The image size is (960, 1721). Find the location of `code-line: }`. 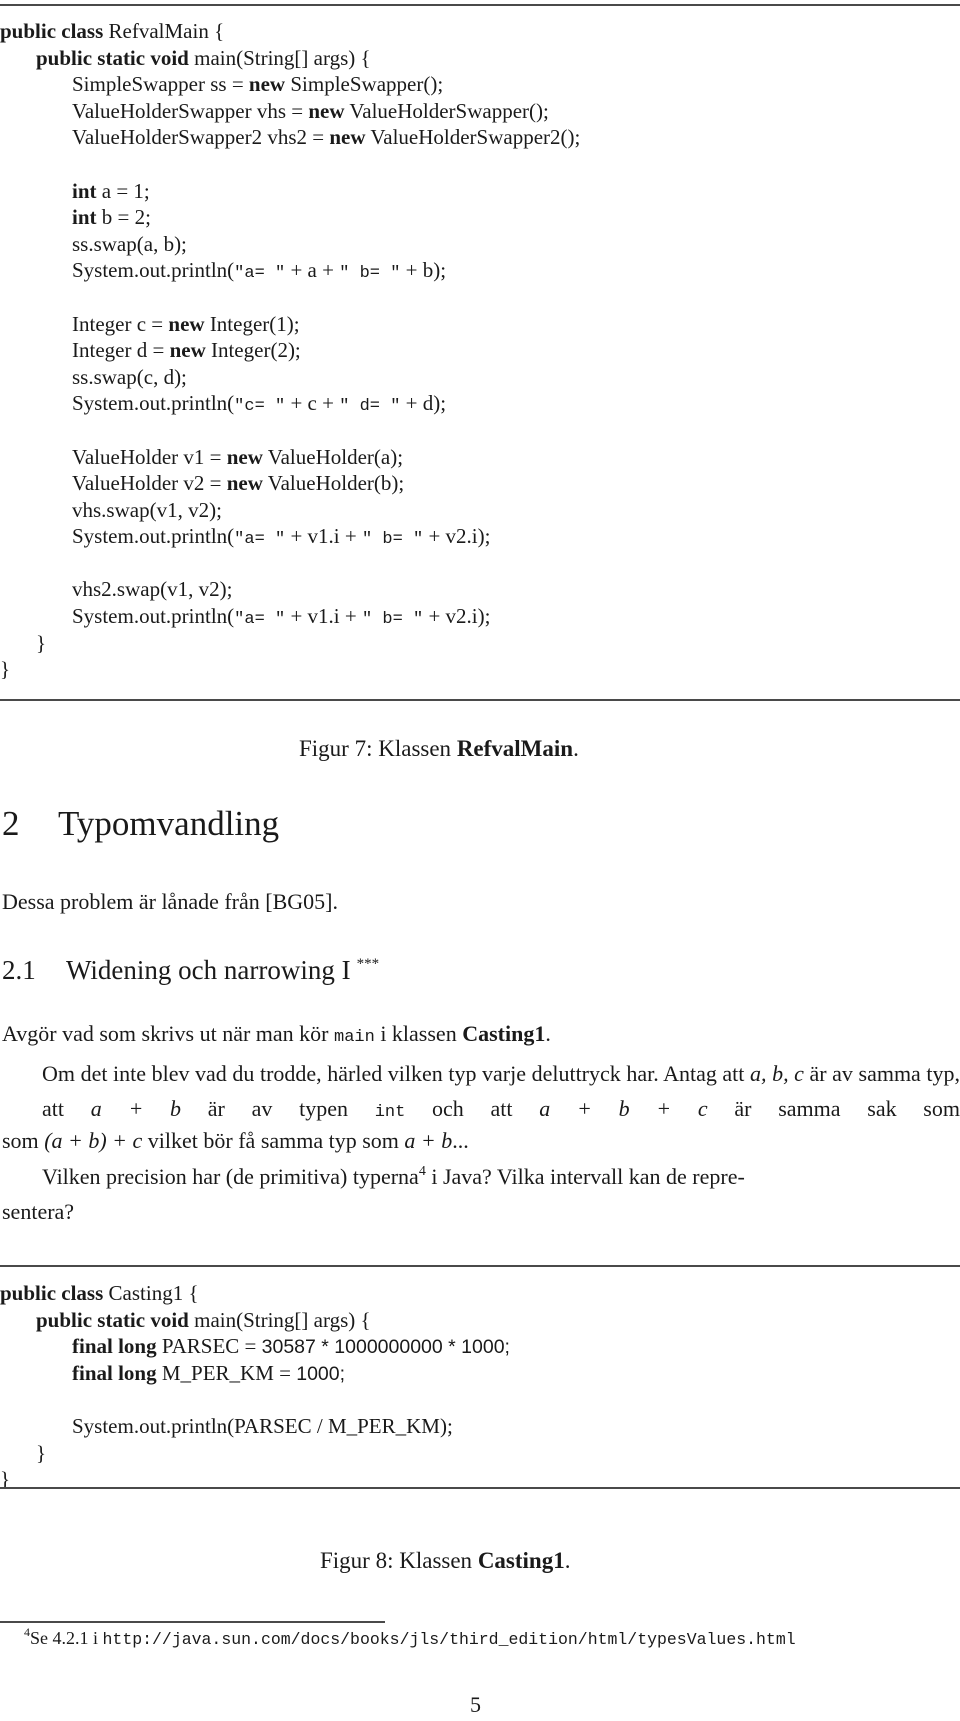

code-line: } is located at coordinates (290, 643).